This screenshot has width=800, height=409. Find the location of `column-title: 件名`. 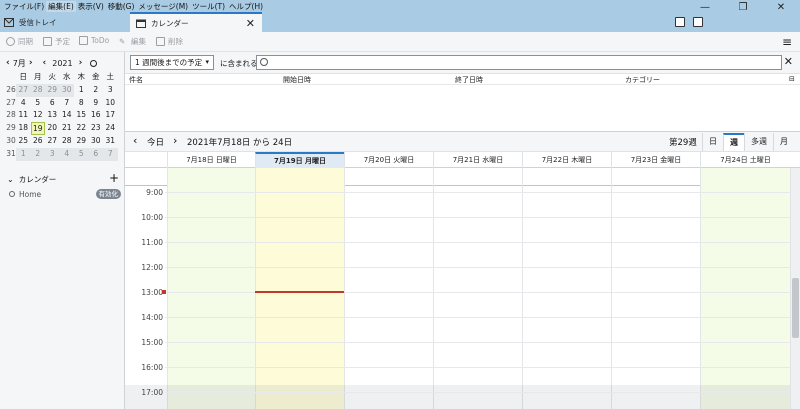

column-title: 件名 is located at coordinates (136, 80).